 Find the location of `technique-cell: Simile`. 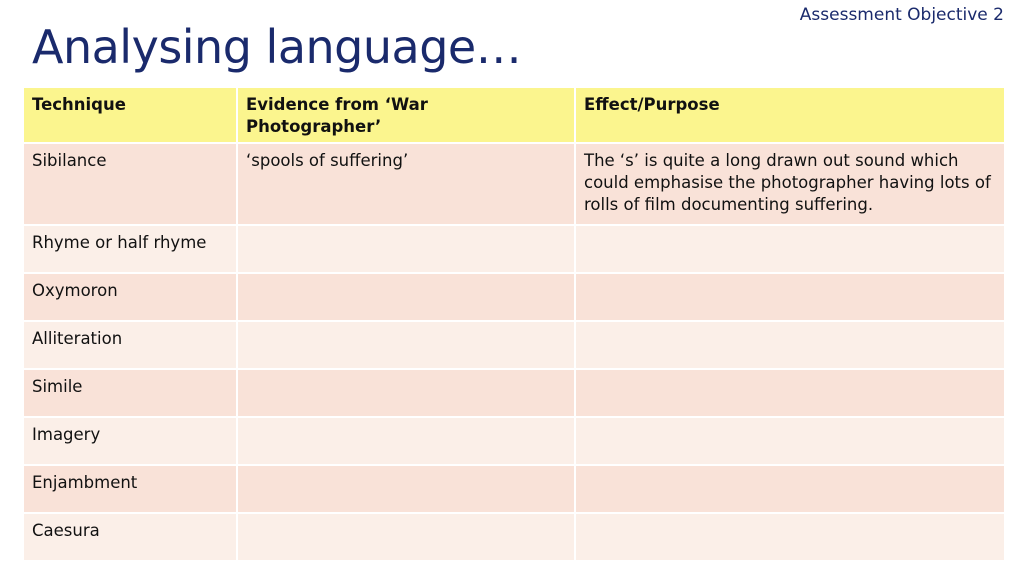

technique-cell: Simile is located at coordinates (130, 393).